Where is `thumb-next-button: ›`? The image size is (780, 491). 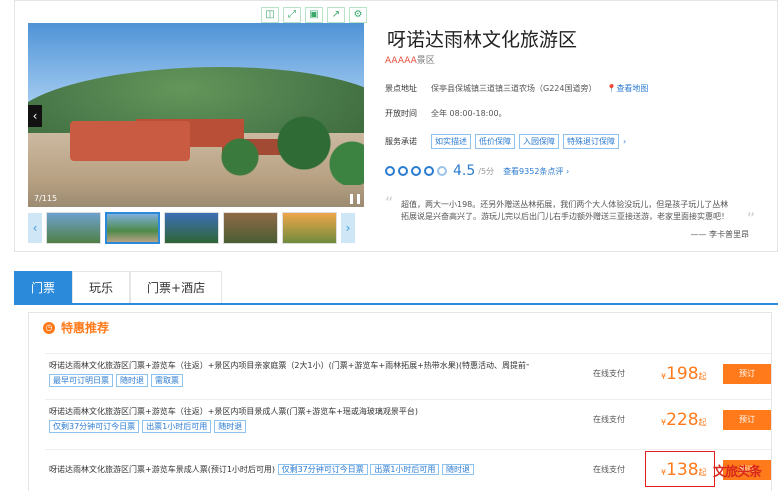
thumb-next-button: › is located at coordinates (348, 228).